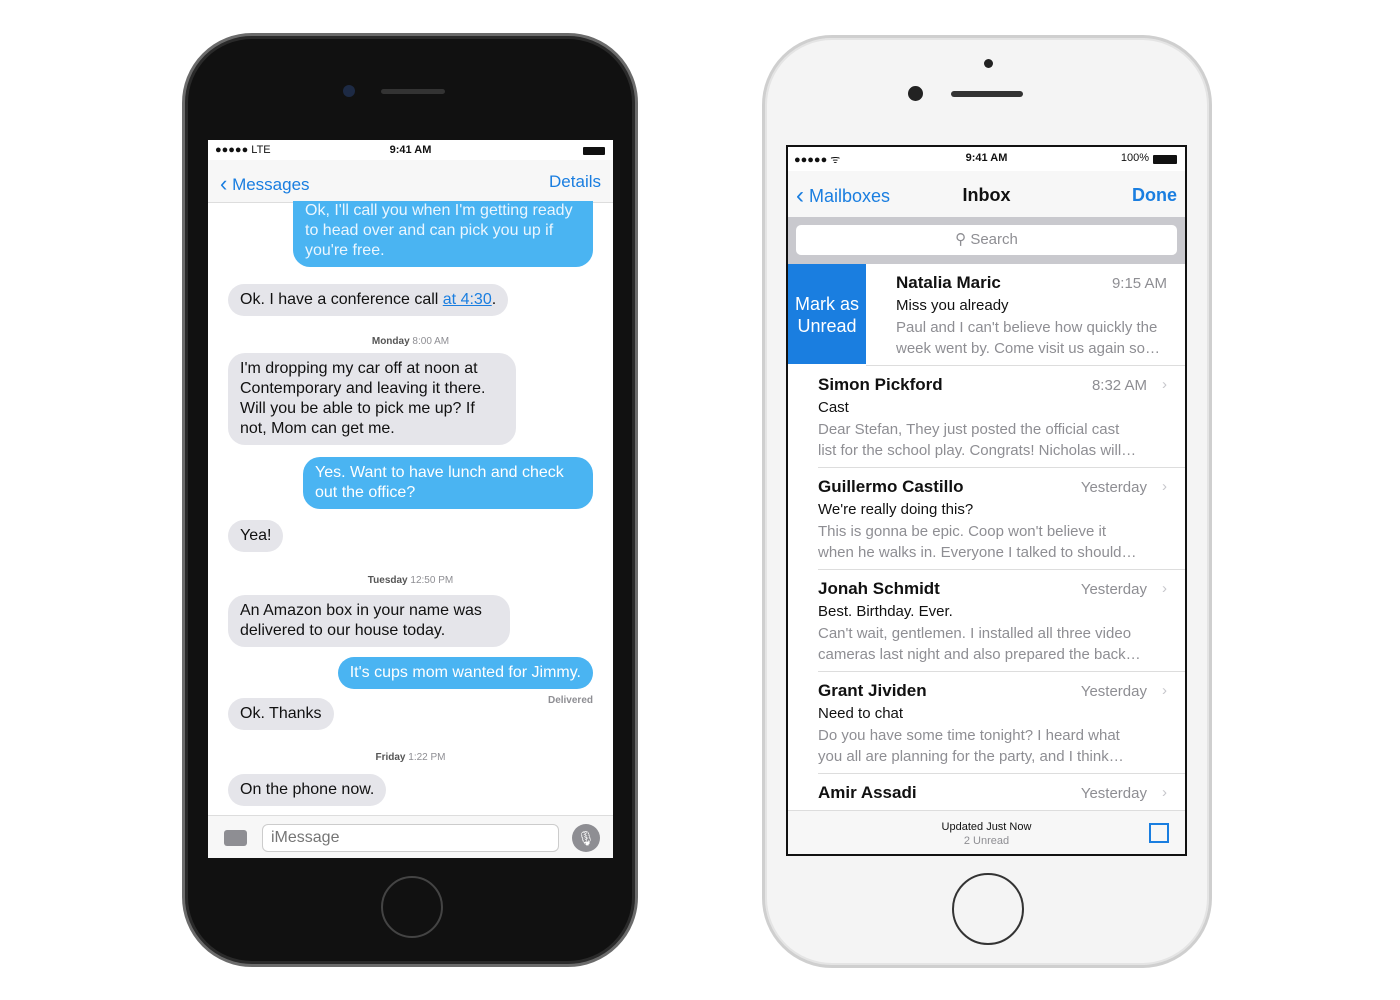 The height and width of the screenshot is (1000, 1400). What do you see at coordinates (224, 183) in the screenshot?
I see `chevron-left-icon: ‹` at bounding box center [224, 183].